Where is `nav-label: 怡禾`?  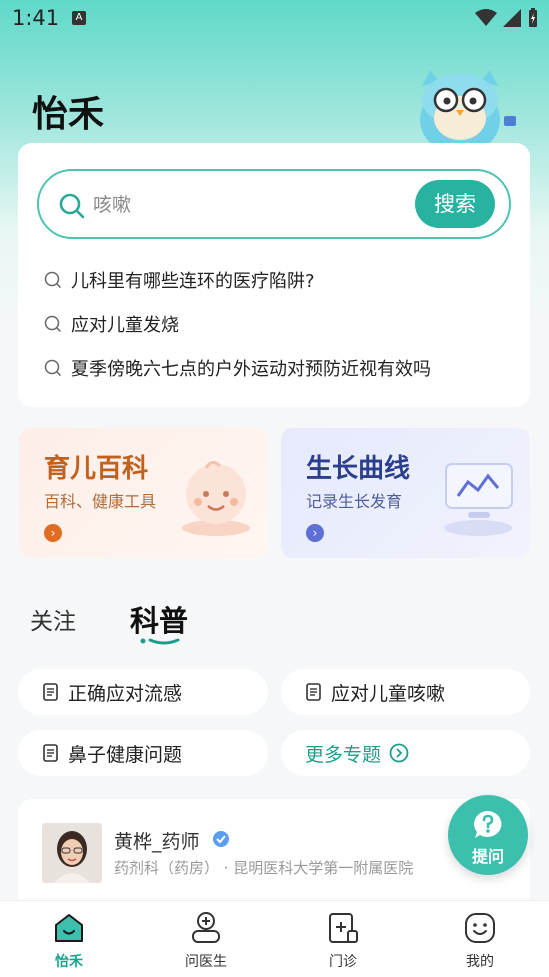 nav-label: 怡禾 is located at coordinates (69, 962).